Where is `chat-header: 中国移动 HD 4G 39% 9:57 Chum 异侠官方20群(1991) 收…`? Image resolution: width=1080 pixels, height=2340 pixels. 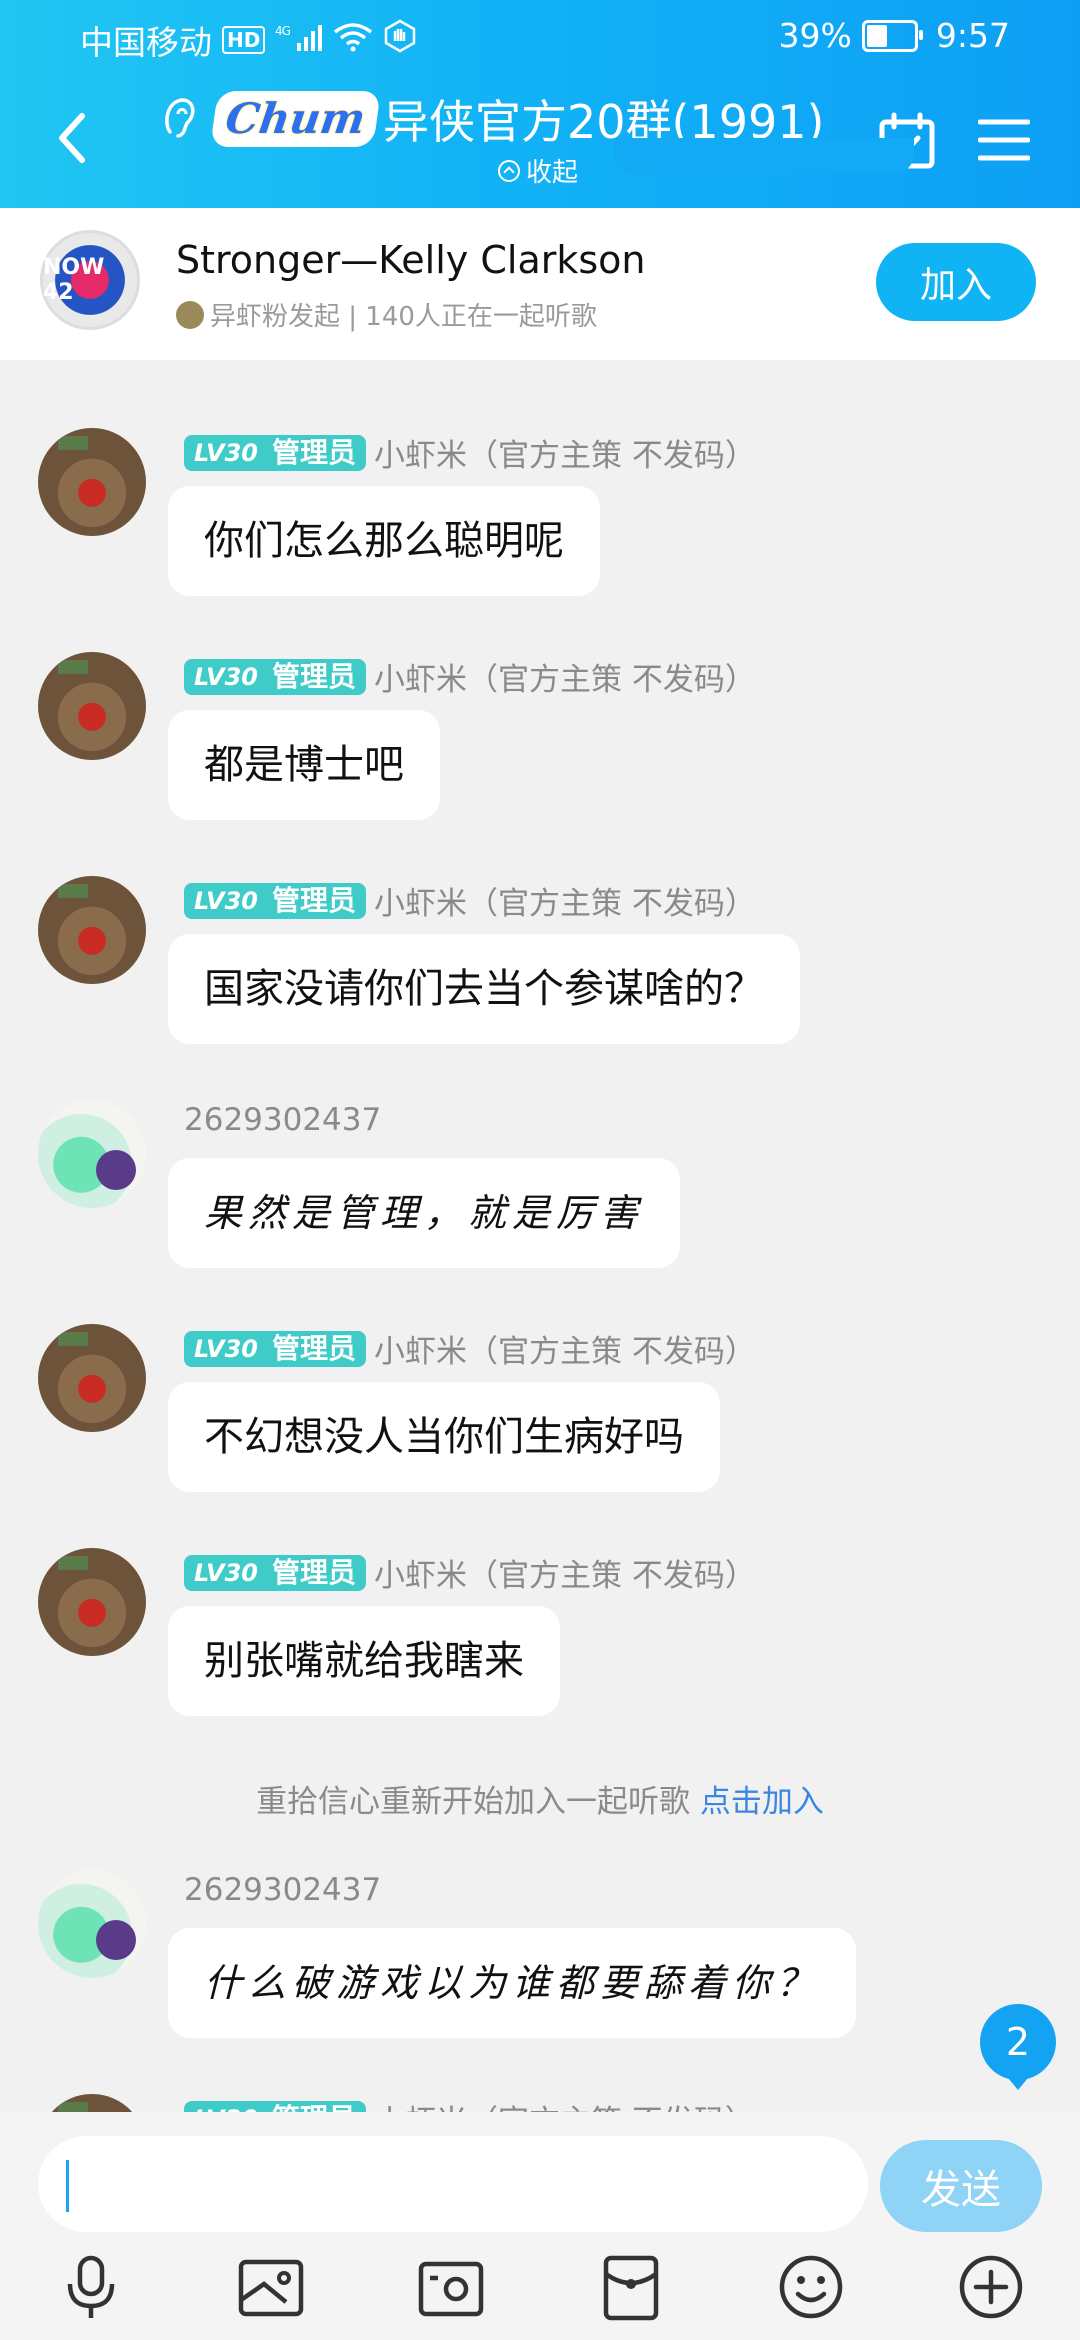
chat-header: 中国移动 HD 4G 39% 9:57 Chum 异侠官方20群(1991) 收… is located at coordinates (540, 104).